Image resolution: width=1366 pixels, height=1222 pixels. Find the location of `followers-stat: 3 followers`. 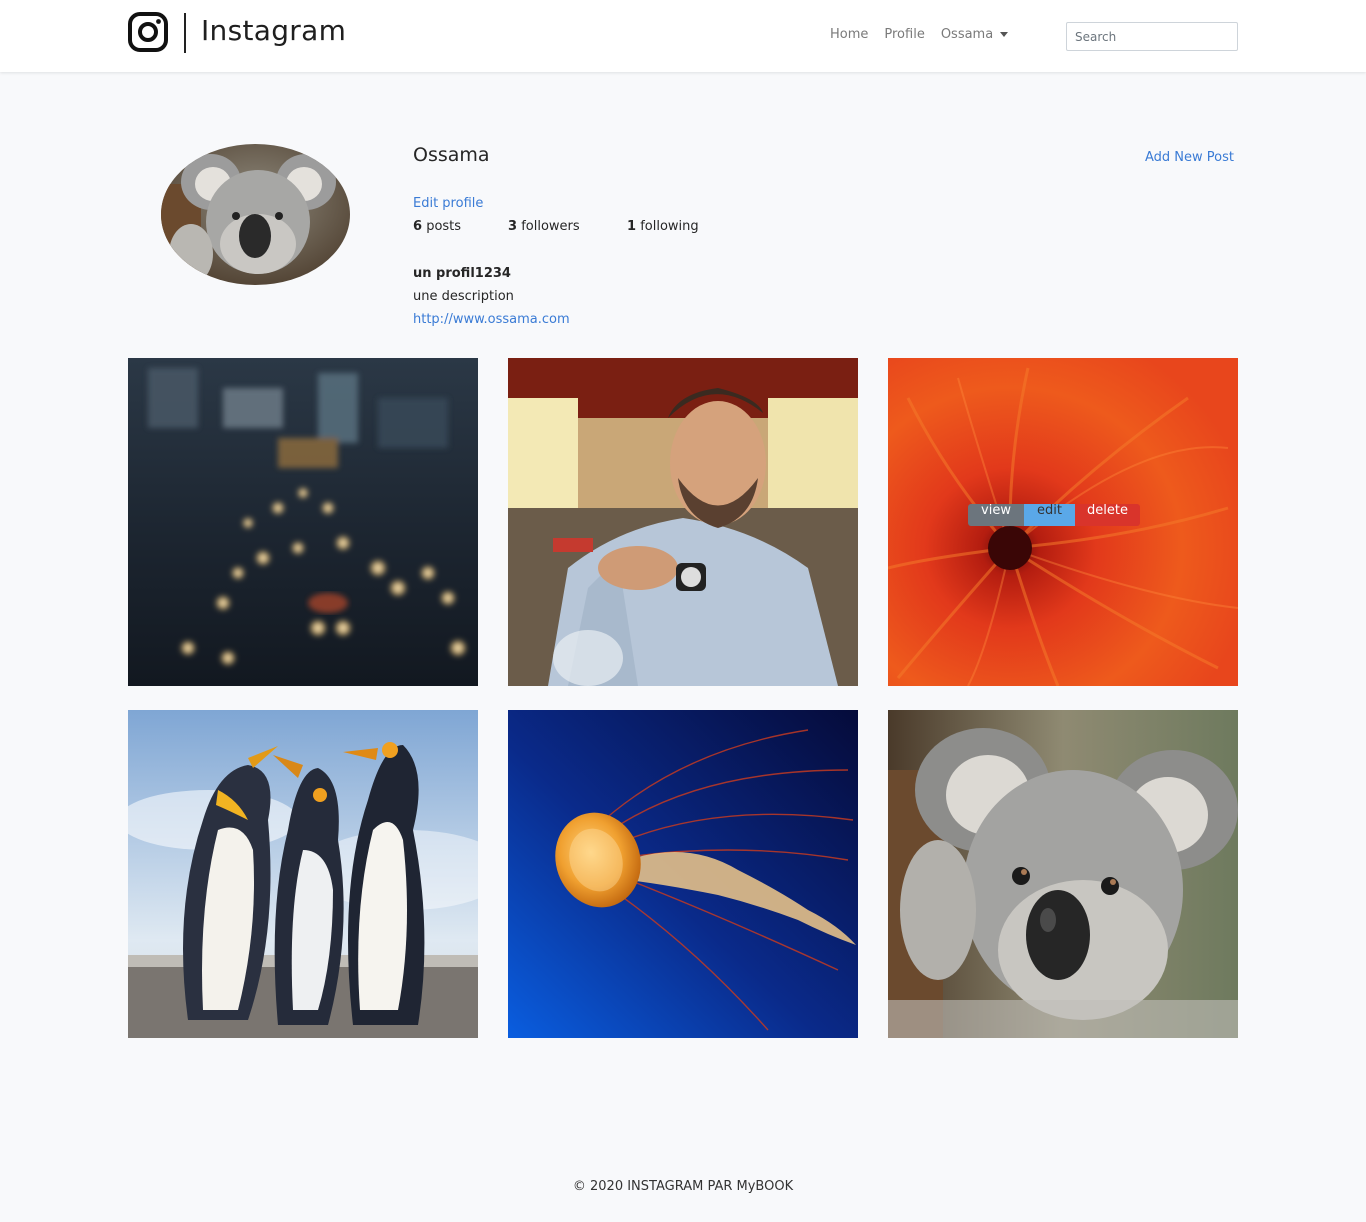

followers-stat: 3 followers is located at coordinates (544, 226).